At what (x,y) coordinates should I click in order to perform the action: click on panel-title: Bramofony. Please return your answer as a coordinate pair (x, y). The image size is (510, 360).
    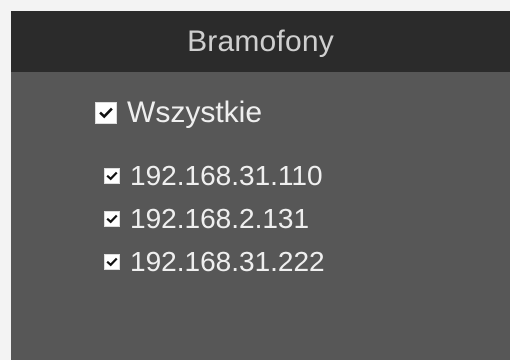
    Looking at the image, I should click on (260, 41).